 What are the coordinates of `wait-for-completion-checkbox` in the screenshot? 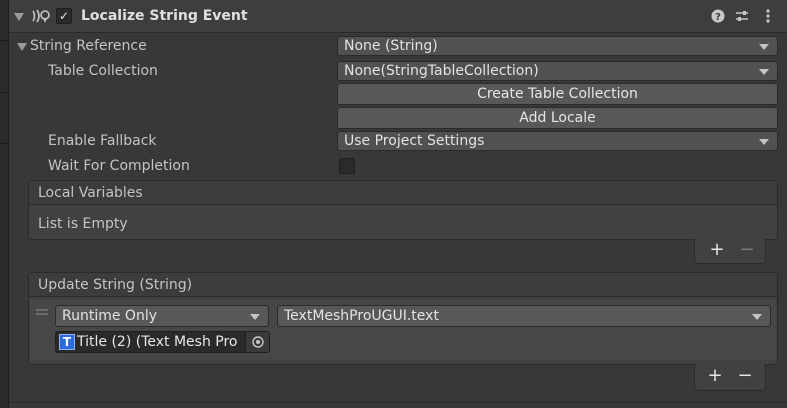 It's located at (347, 166).